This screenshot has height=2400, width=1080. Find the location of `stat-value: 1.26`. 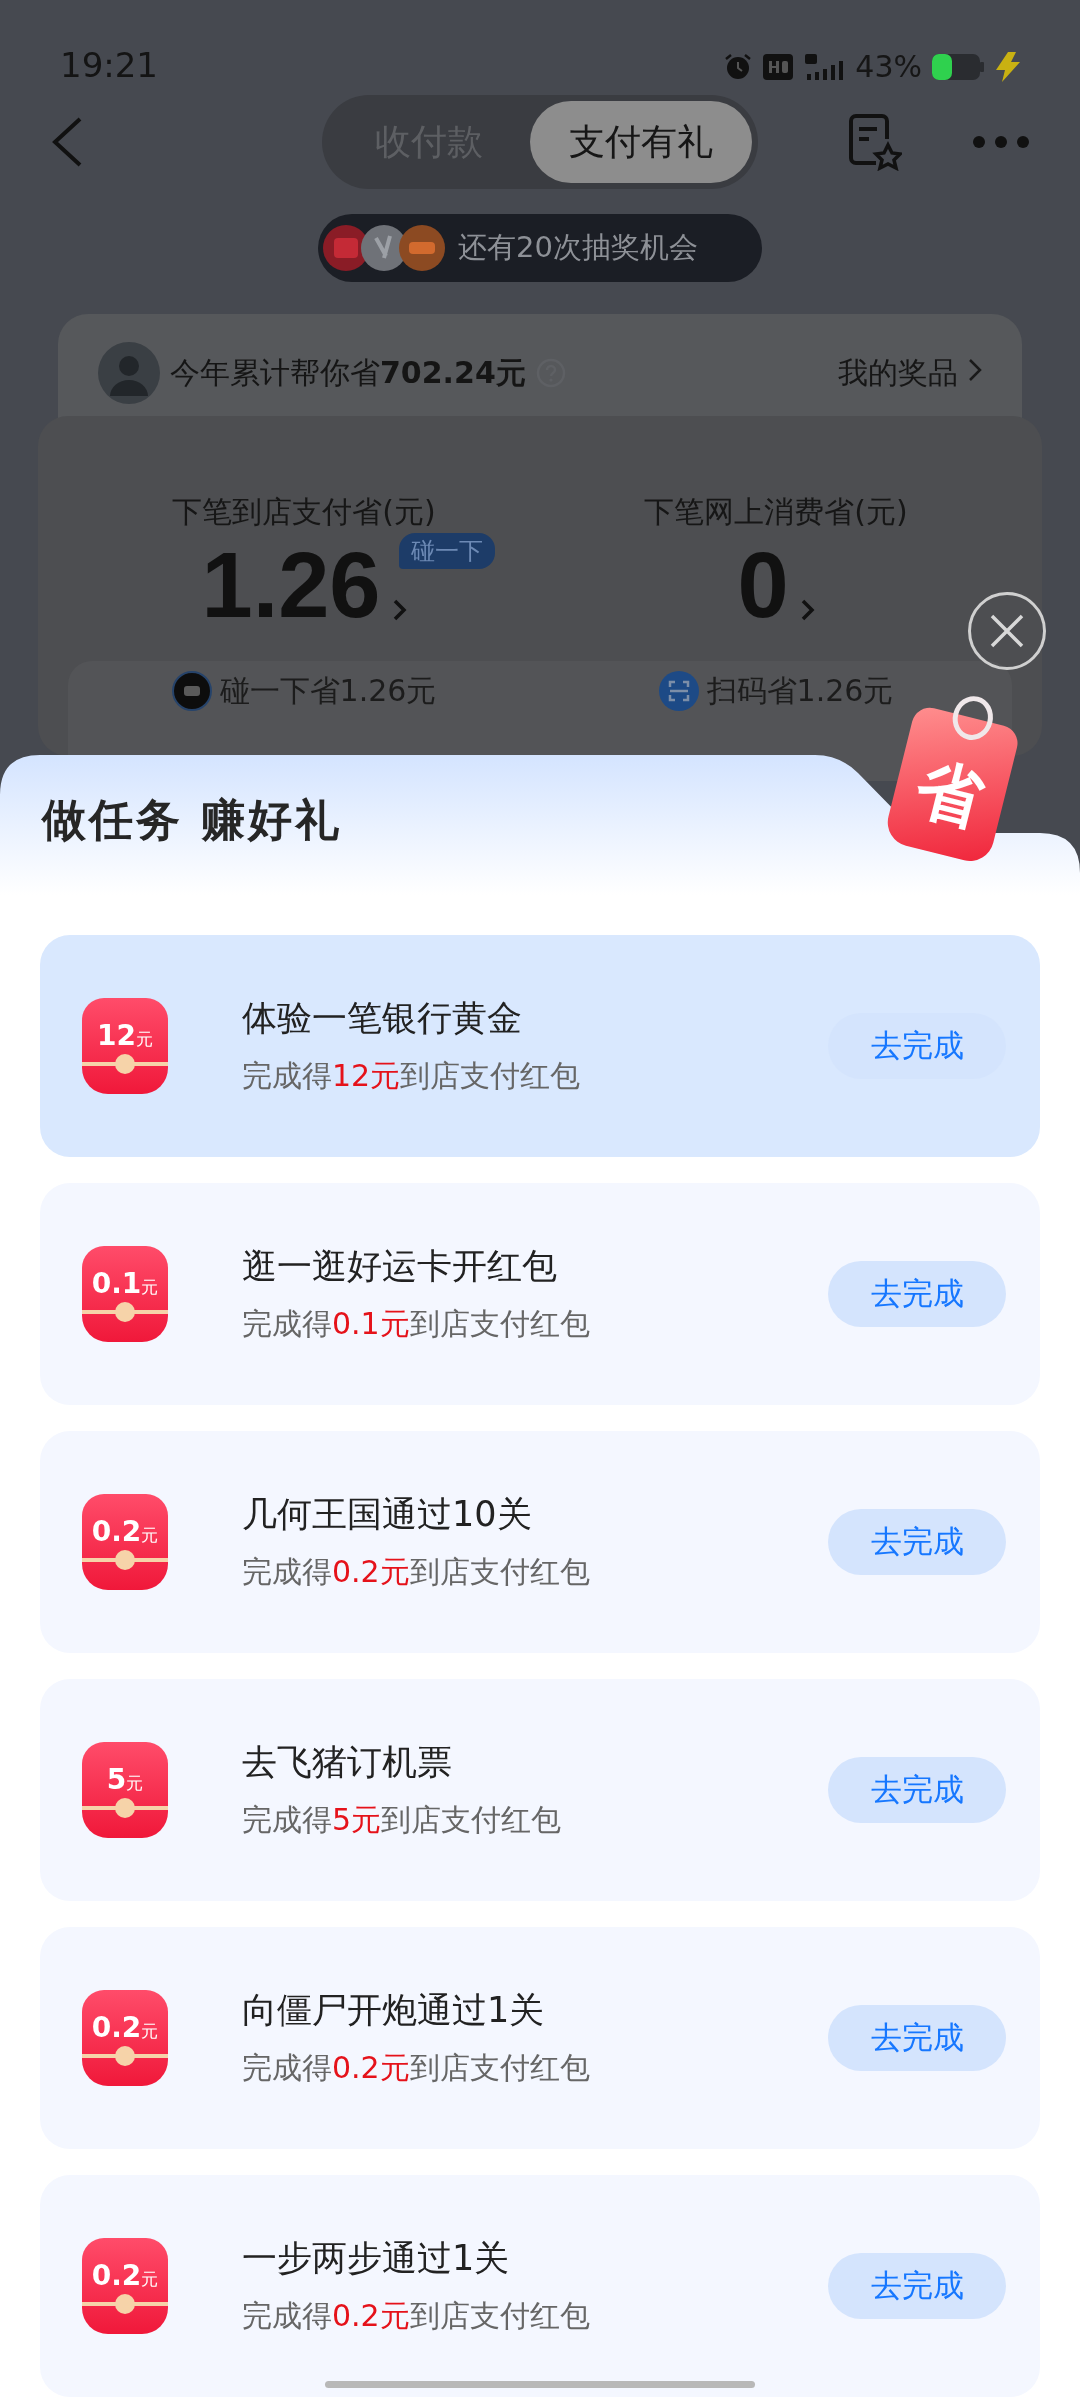

stat-value: 1.26 is located at coordinates (291, 585).